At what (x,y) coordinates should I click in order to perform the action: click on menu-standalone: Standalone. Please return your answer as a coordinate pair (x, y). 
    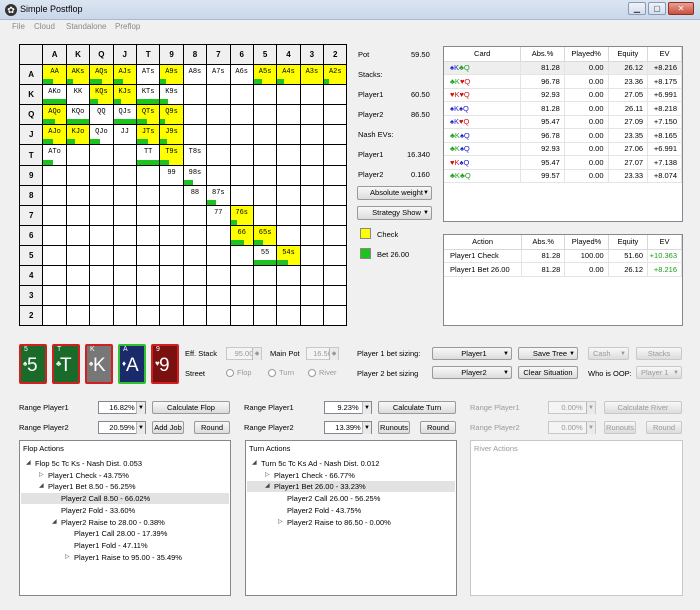
    Looking at the image, I should click on (86, 26).